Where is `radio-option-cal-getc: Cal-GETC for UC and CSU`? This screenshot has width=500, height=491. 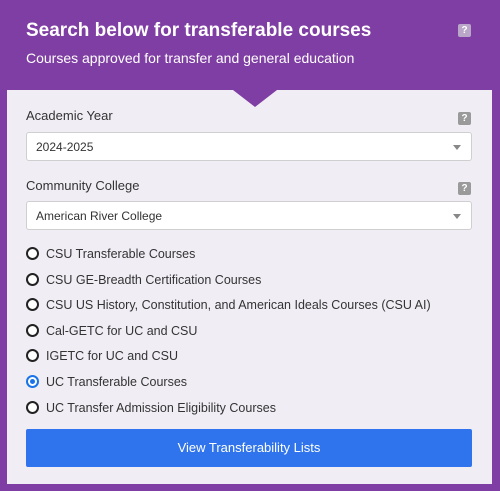
radio-option-cal-getc: Cal-GETC for UC and CSU is located at coordinates (249, 331).